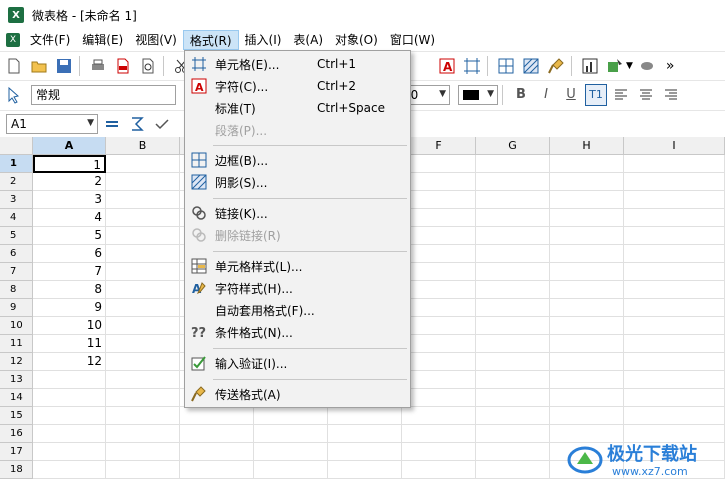 The height and width of the screenshot is (491, 725). I want to click on sum-icon, so click(137, 124).